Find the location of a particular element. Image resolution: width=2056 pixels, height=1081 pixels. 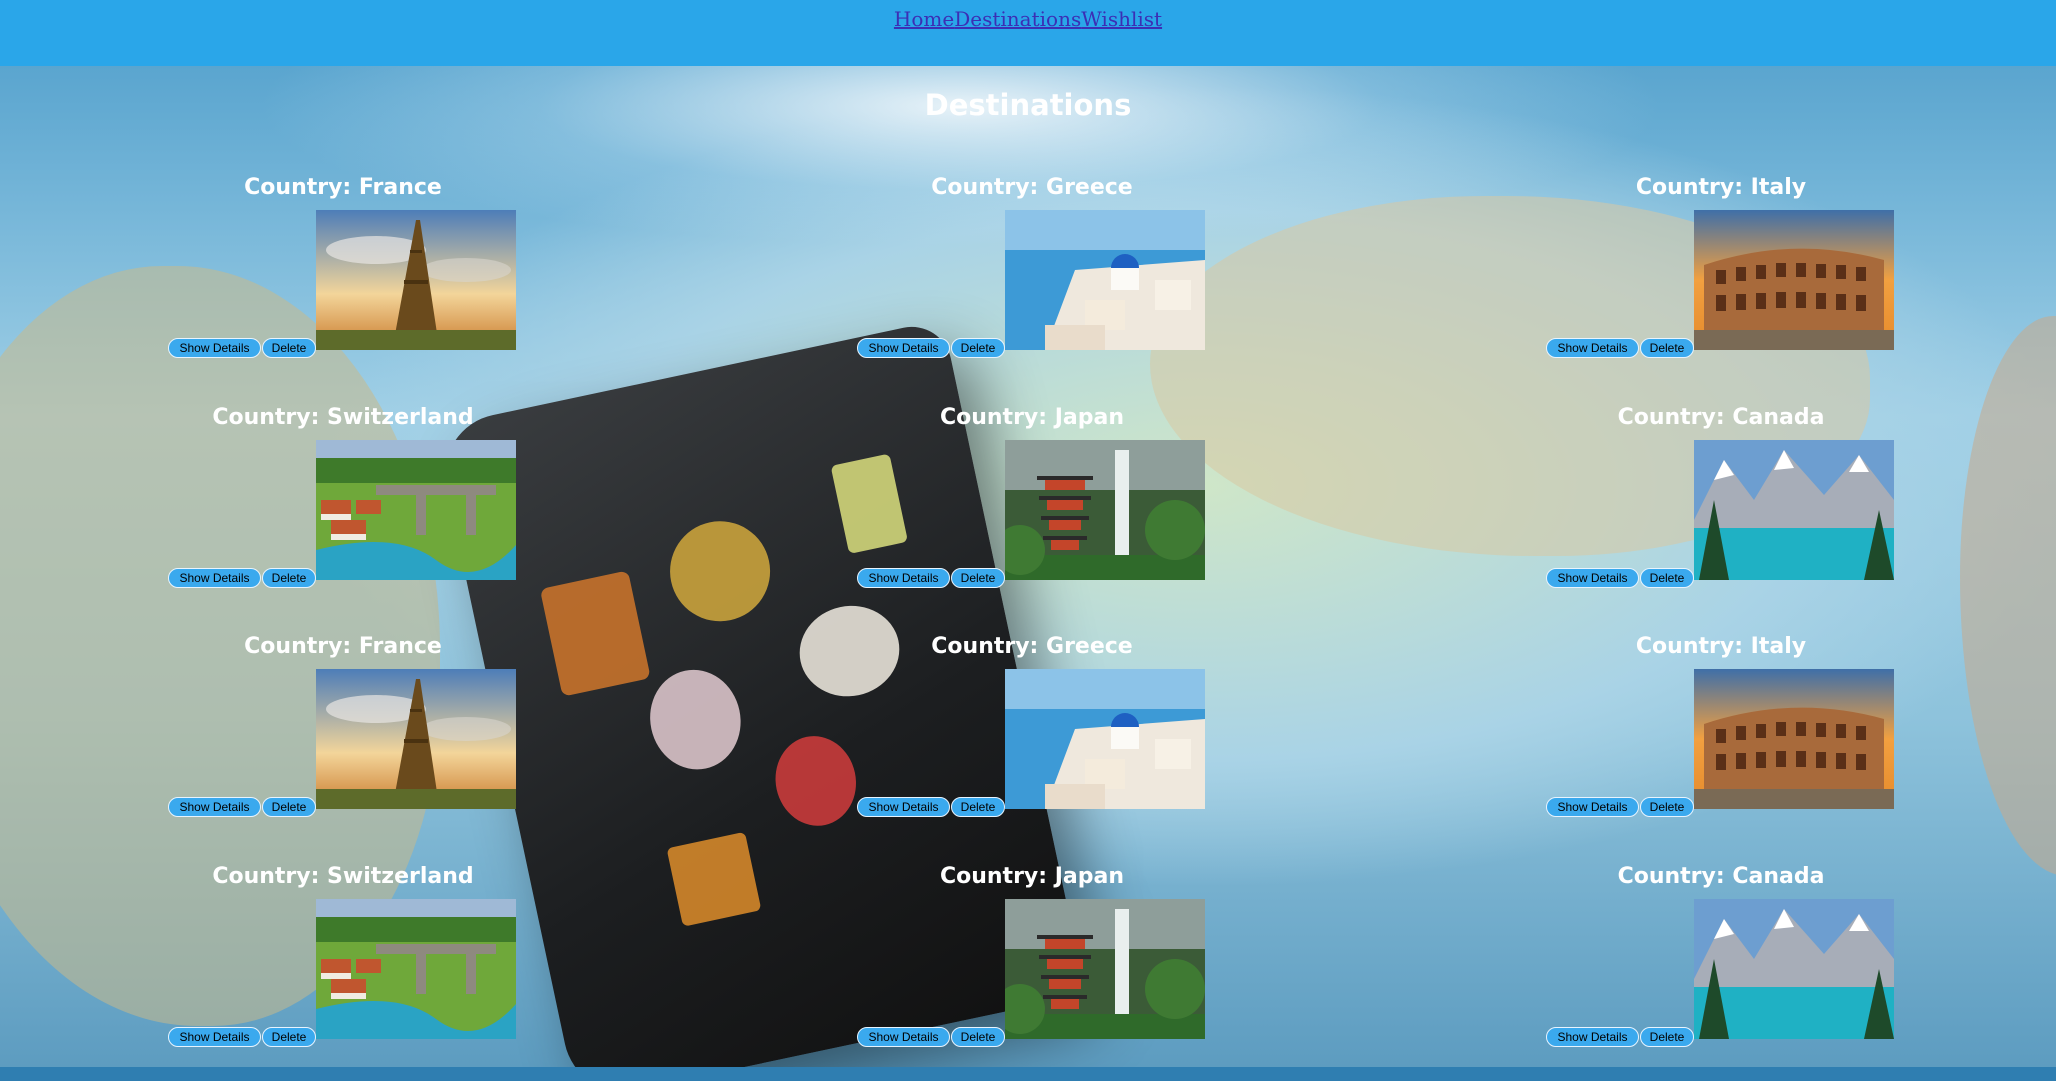

nav-links: HomeDestinationsWishlist is located at coordinates (1028, 15).